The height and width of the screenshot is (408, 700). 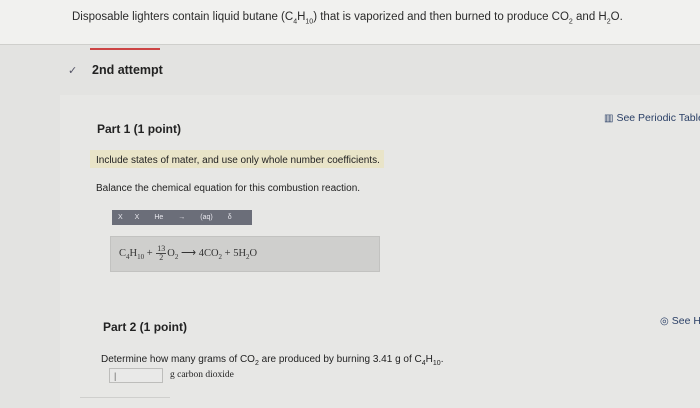 I want to click on progress-underline, so click(x=125, y=49).